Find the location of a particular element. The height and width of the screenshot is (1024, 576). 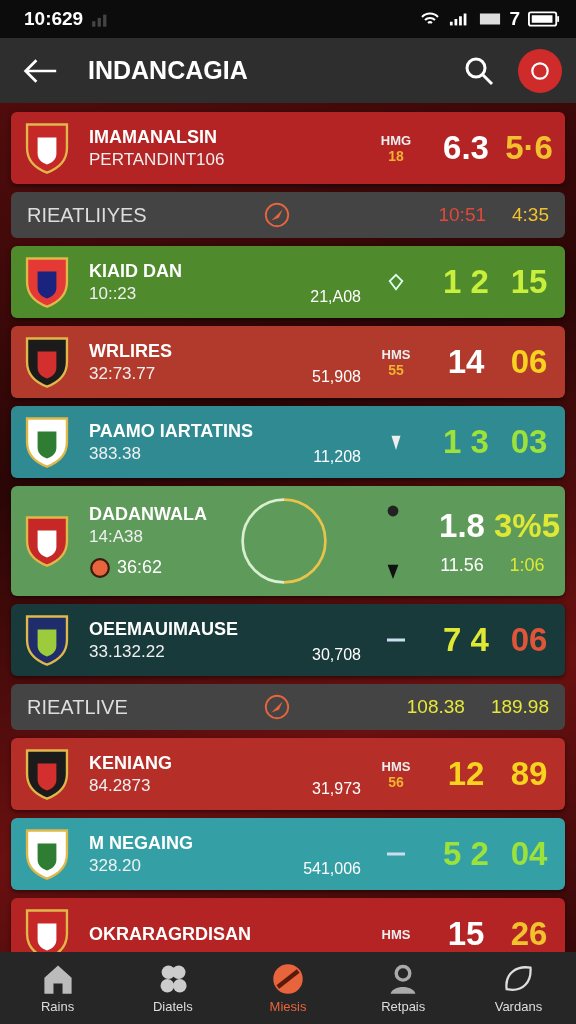

match-time: 10::23 is located at coordinates (113, 293).